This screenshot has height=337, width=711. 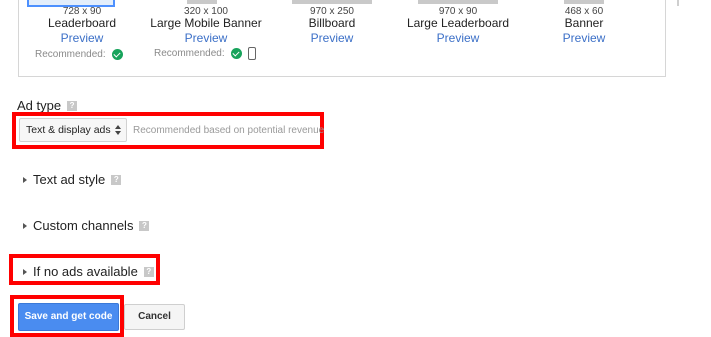 I want to click on ad-size-name: Large Leaderboard, so click(x=458, y=23).